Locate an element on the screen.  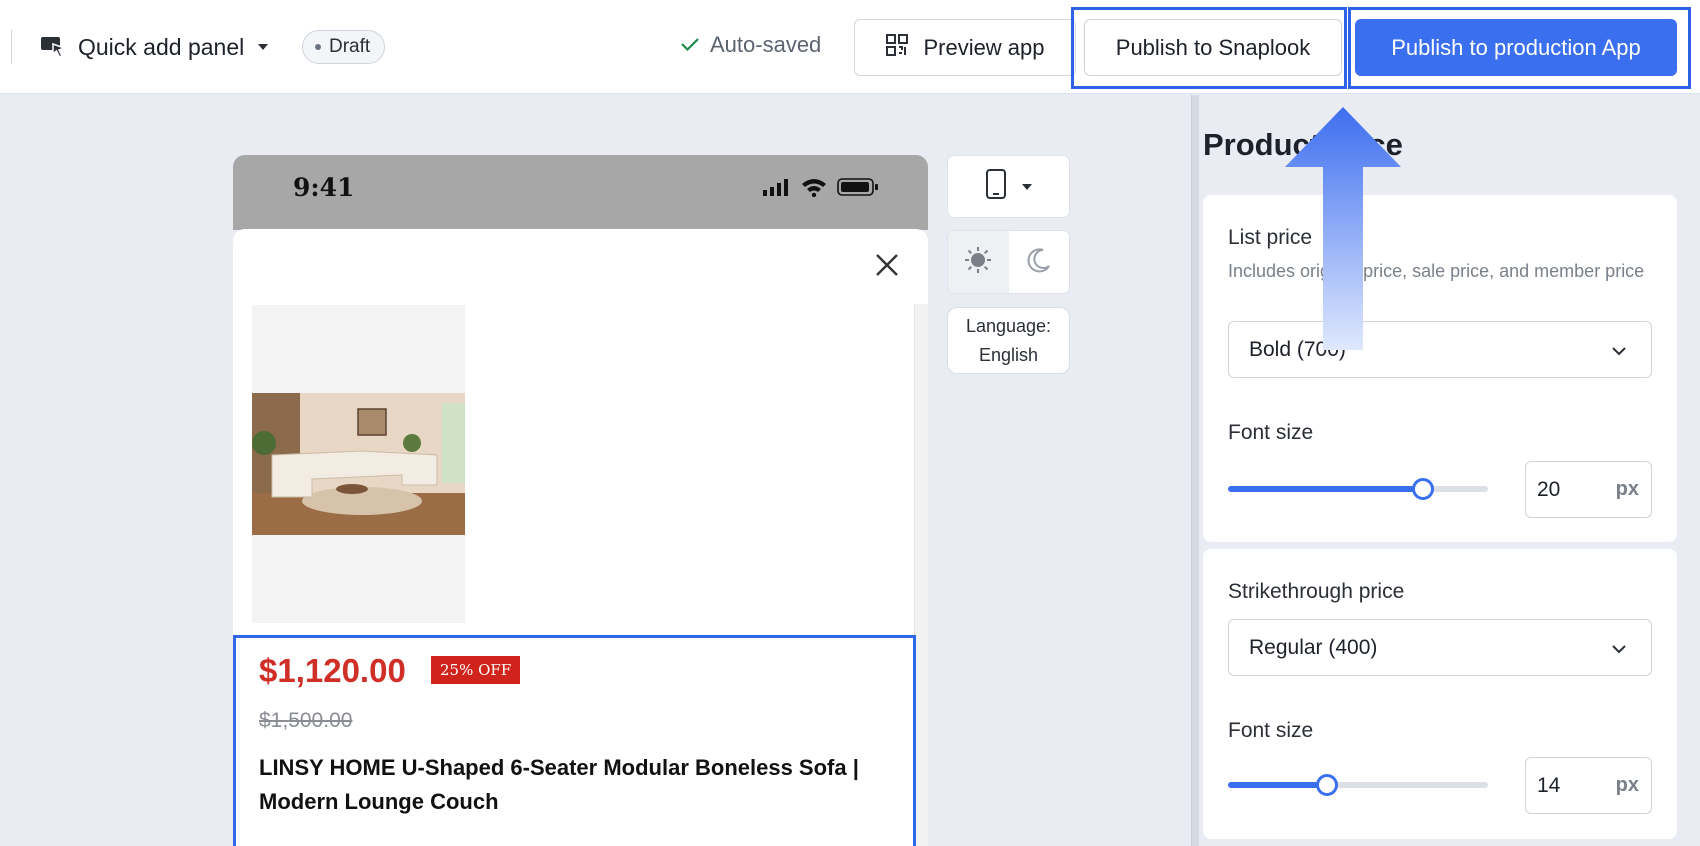
list-price-font-size-label: Font size is located at coordinates (1271, 432).